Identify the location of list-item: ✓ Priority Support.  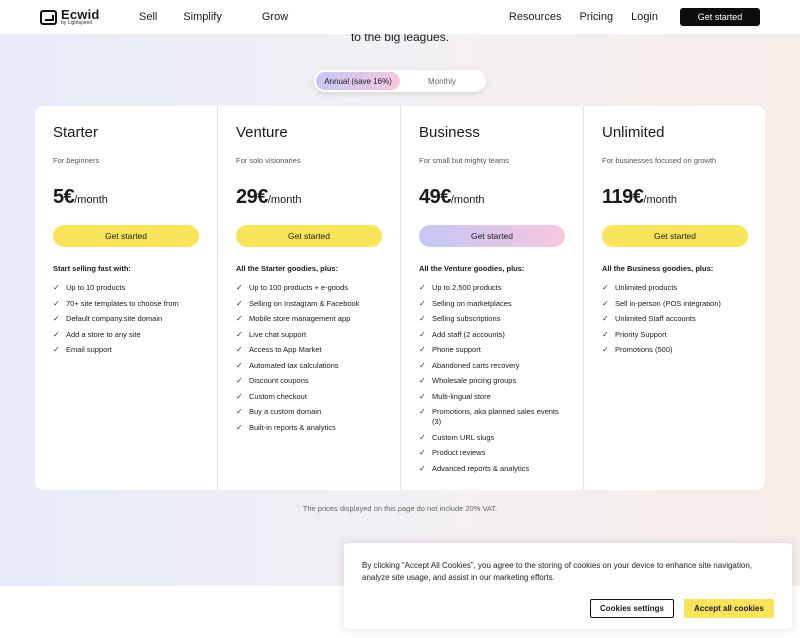
(675, 335).